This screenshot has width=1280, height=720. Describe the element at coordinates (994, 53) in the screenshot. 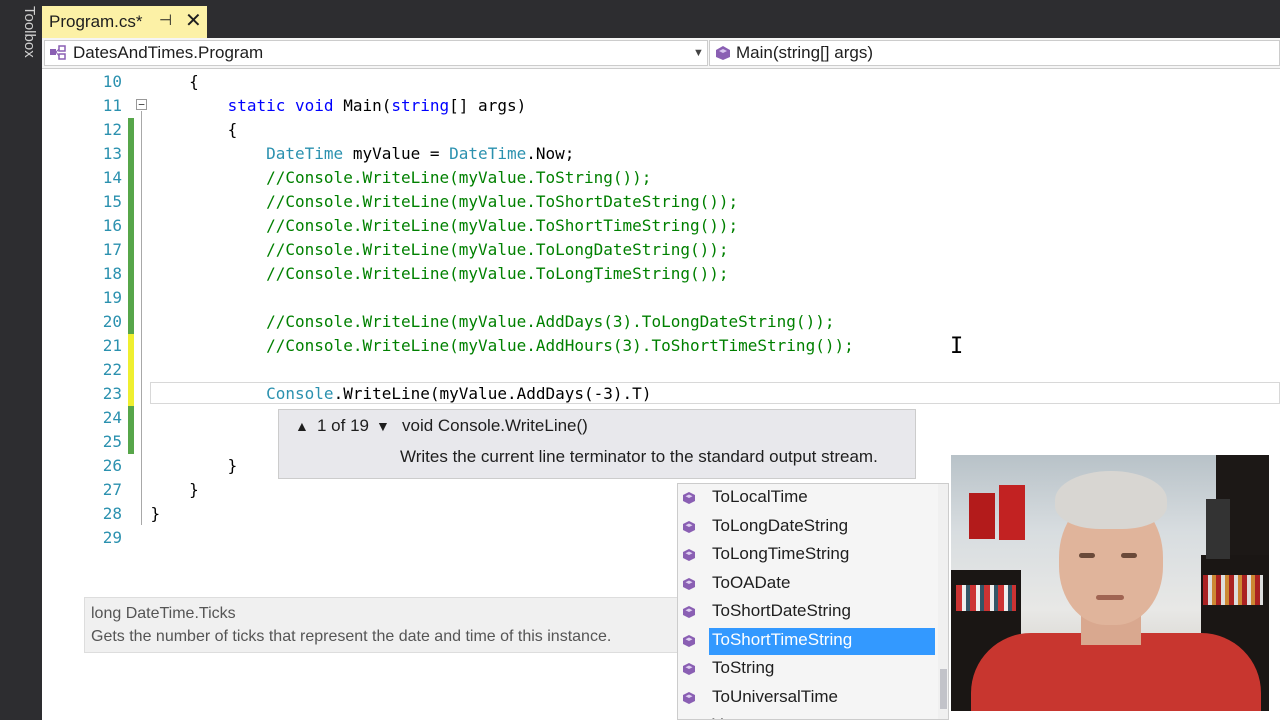

I see `member-dropdown: Main(string[] args)` at that location.